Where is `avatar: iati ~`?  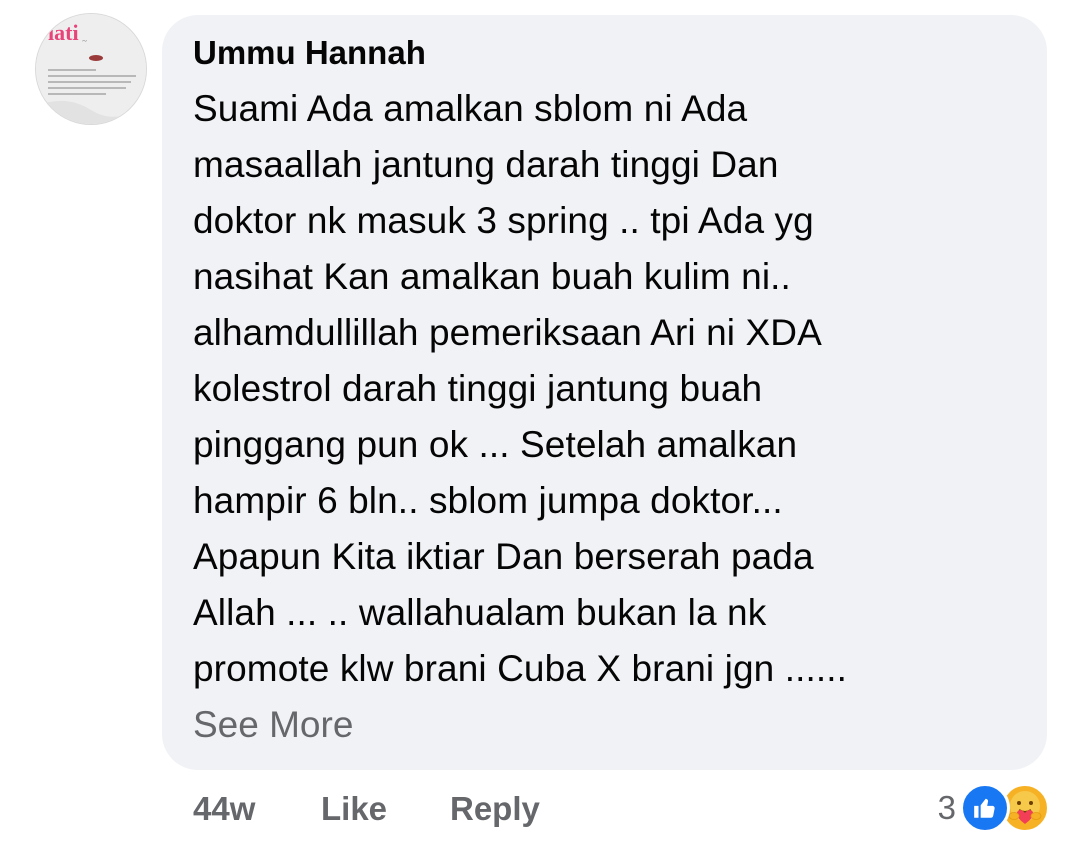 avatar: iati ~ is located at coordinates (91, 69).